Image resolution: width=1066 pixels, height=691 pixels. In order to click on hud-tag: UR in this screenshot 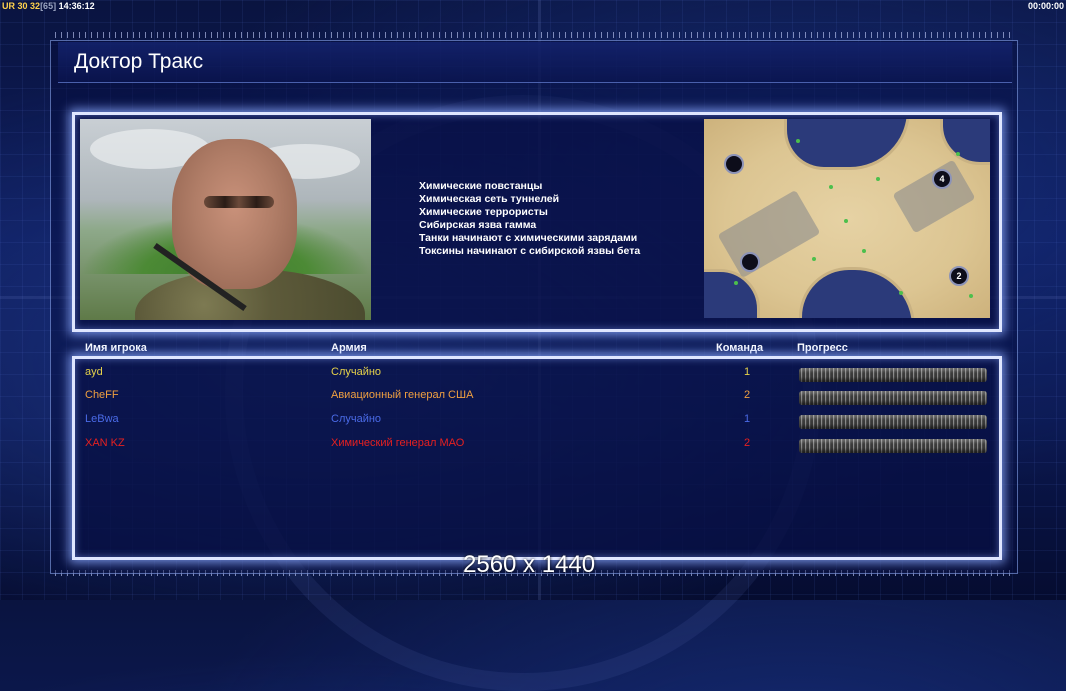, I will do `click(8, 6)`.